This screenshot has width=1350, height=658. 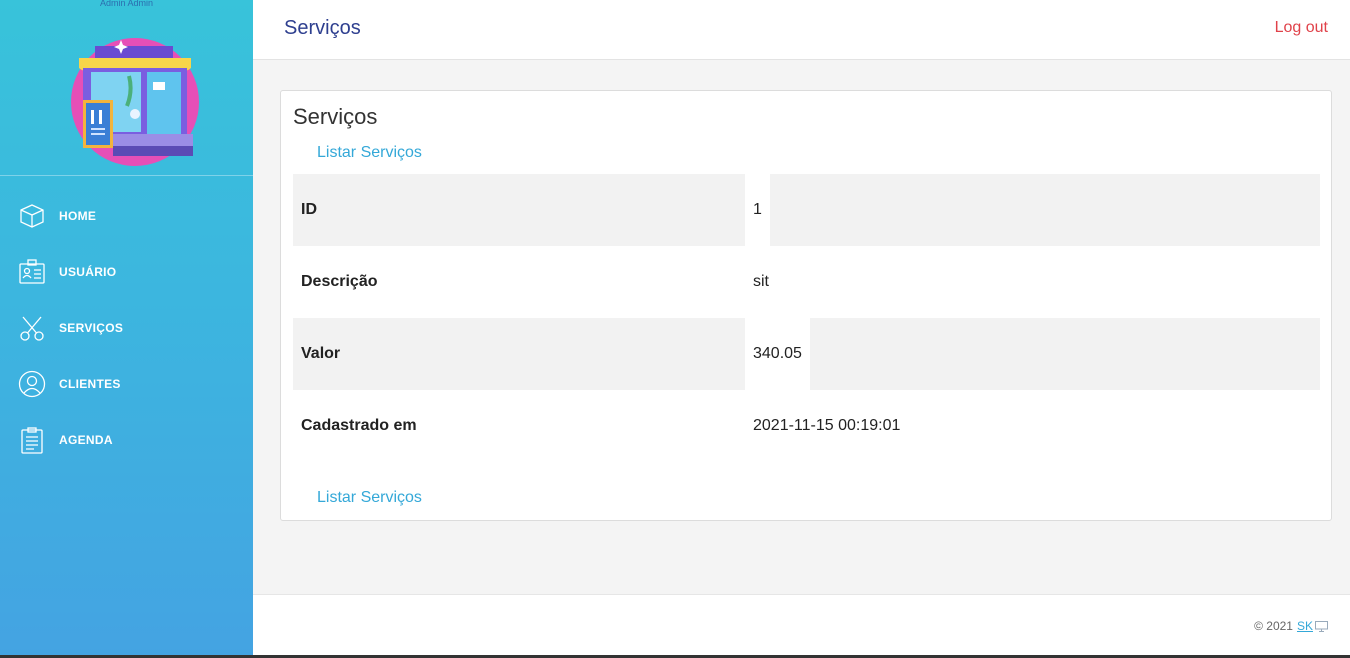 What do you see at coordinates (32, 440) in the screenshot?
I see `clipboard-icon` at bounding box center [32, 440].